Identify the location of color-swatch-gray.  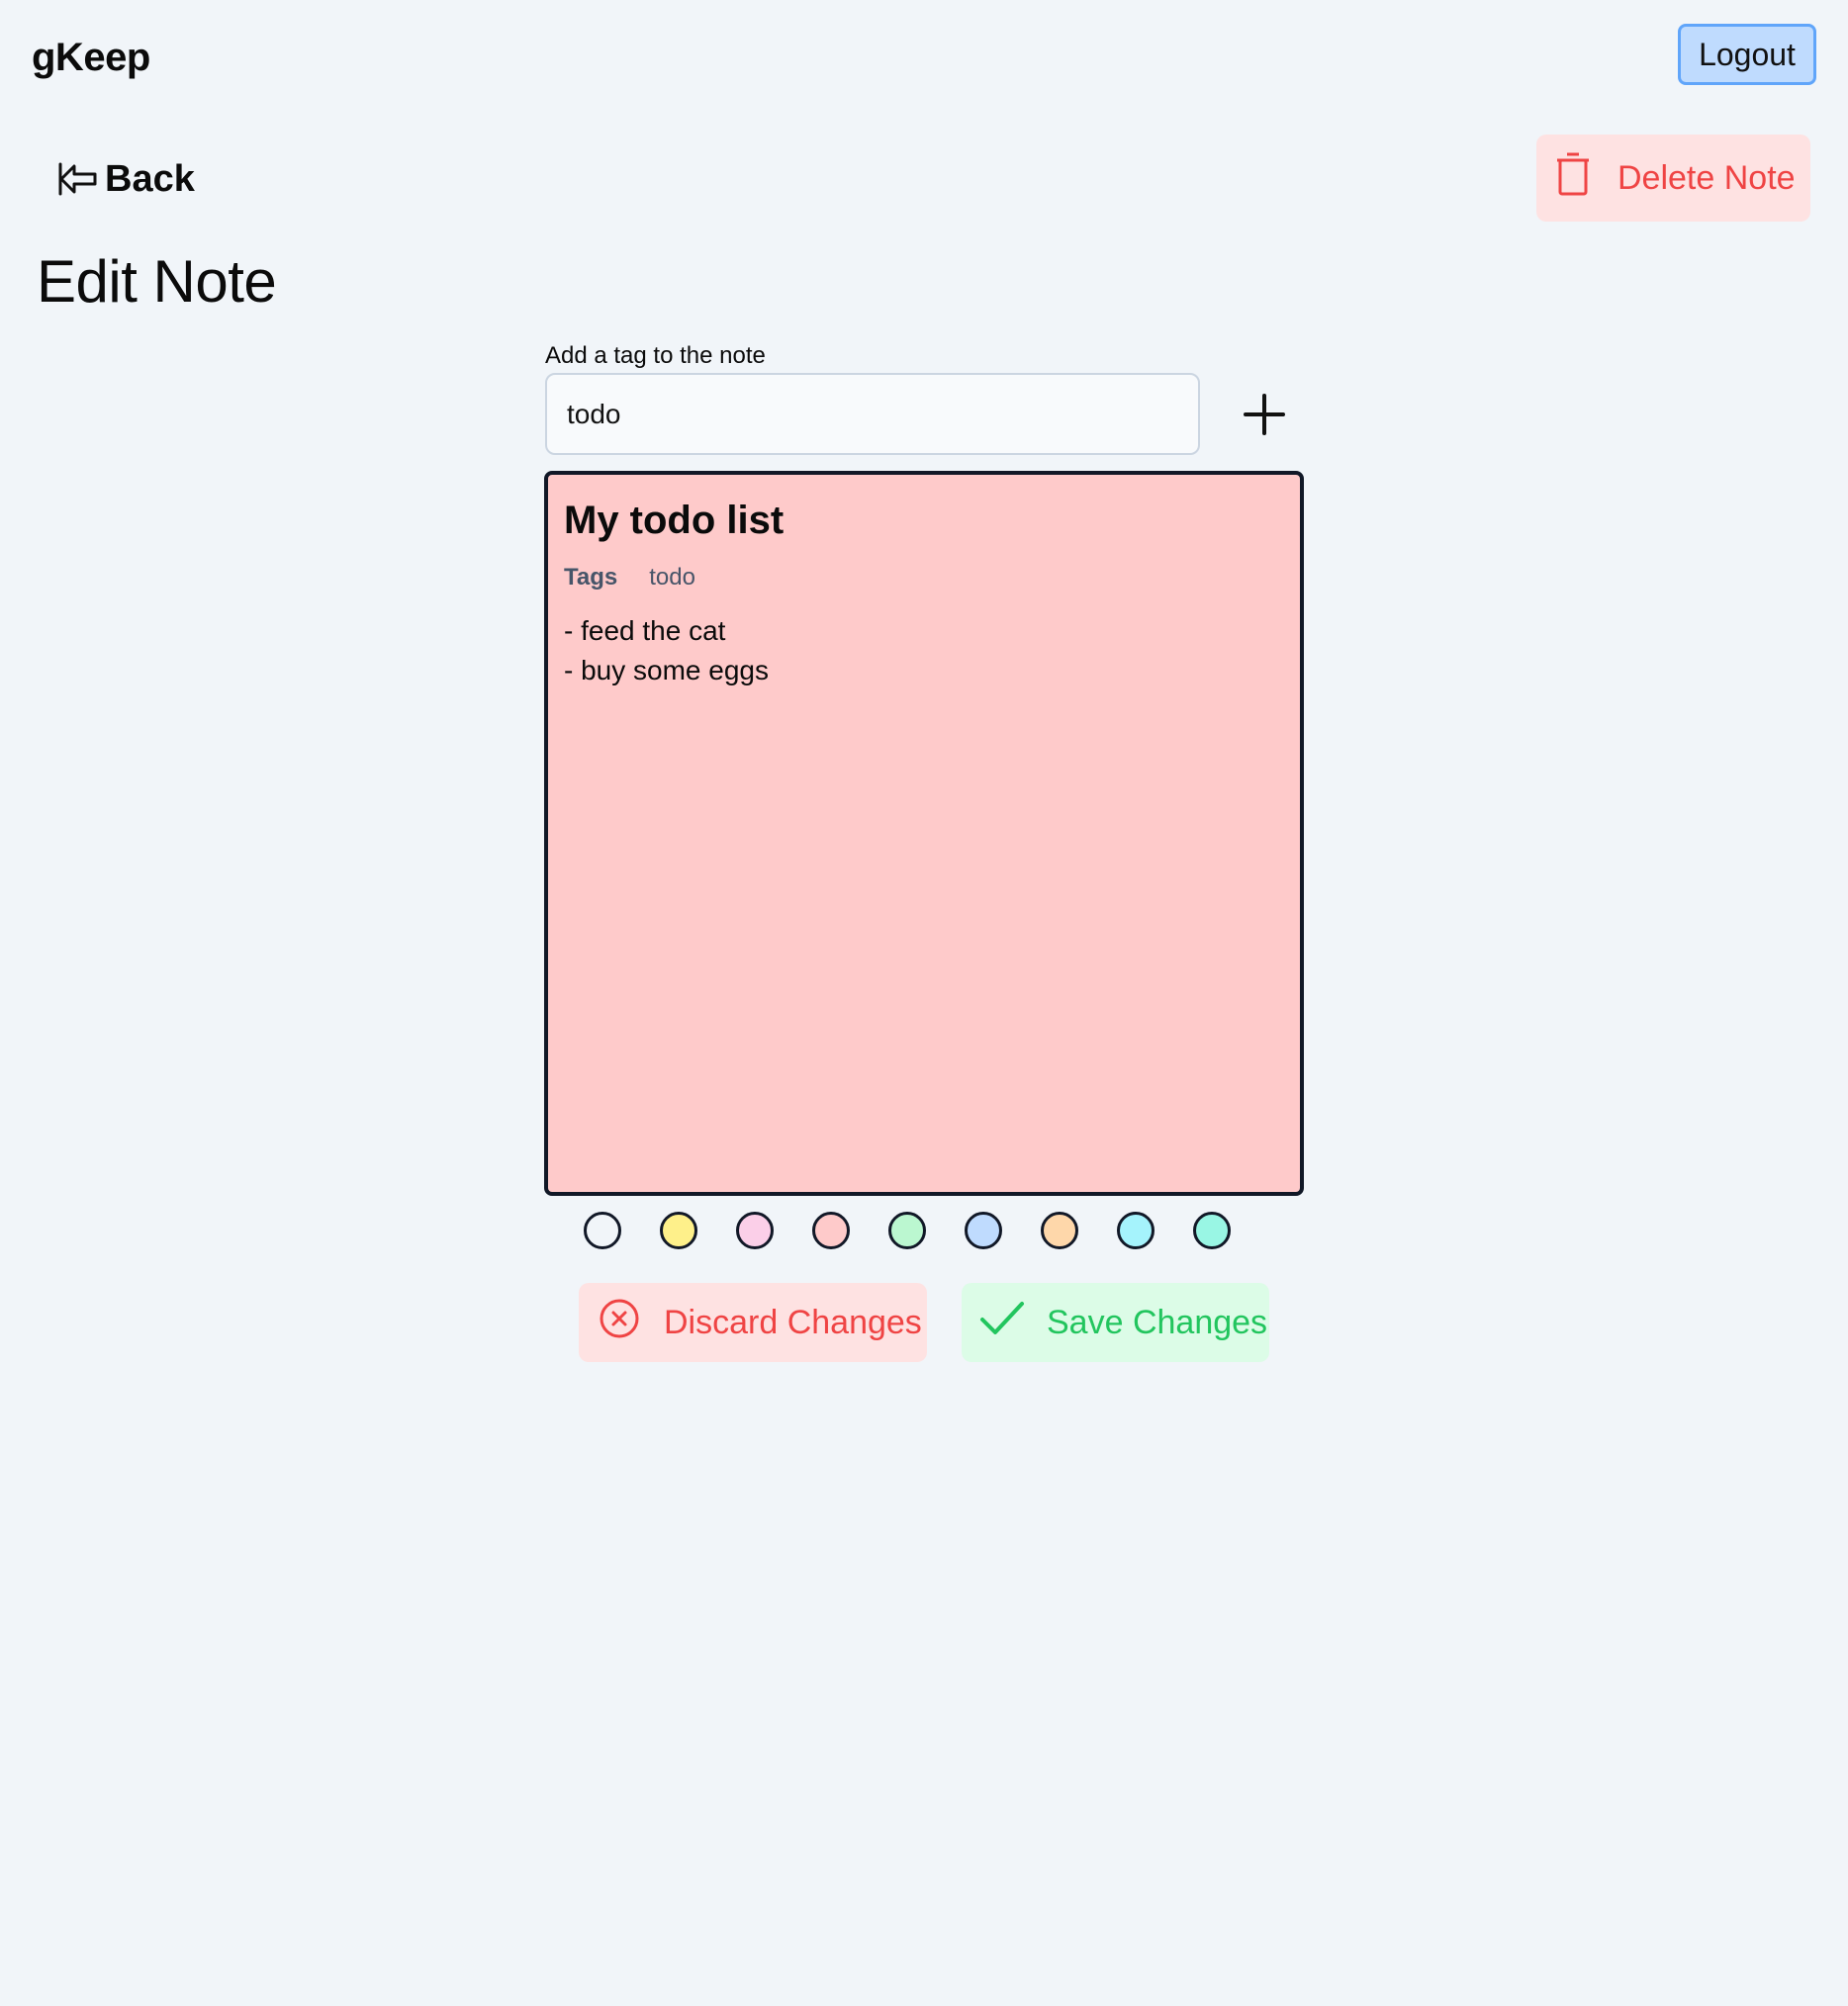
(603, 1230).